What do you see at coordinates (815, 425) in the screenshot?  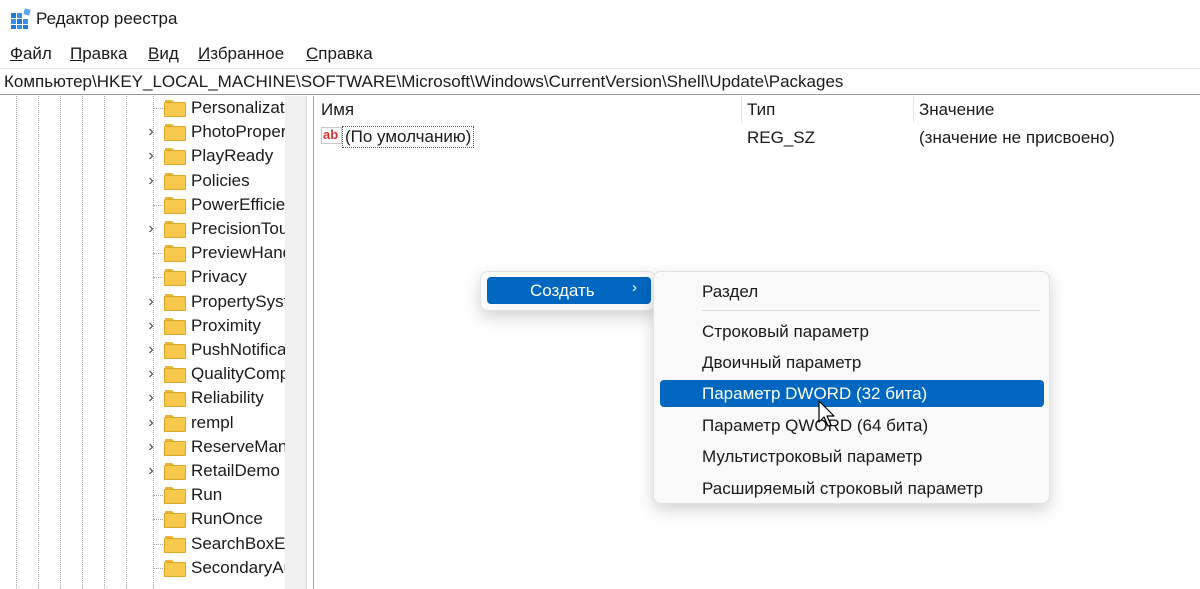 I see `submenu-item-label: Параметр QWORD (64 бита)` at bounding box center [815, 425].